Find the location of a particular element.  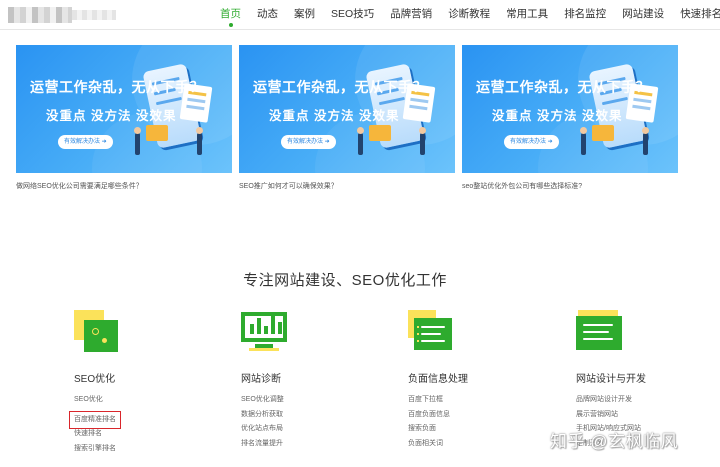

service-link-highlighted: 百度精准排名 is located at coordinates (95, 419).